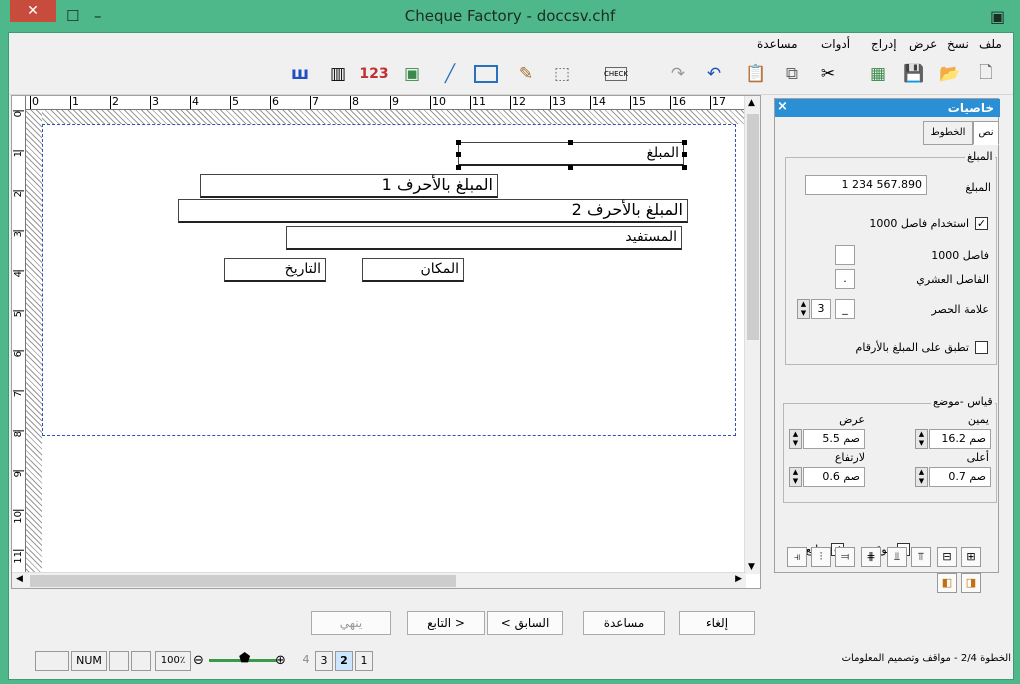  I want to click on status-step: الخطوة 2/4 - مواقف وتصميم المعلومات, so click(926, 658).